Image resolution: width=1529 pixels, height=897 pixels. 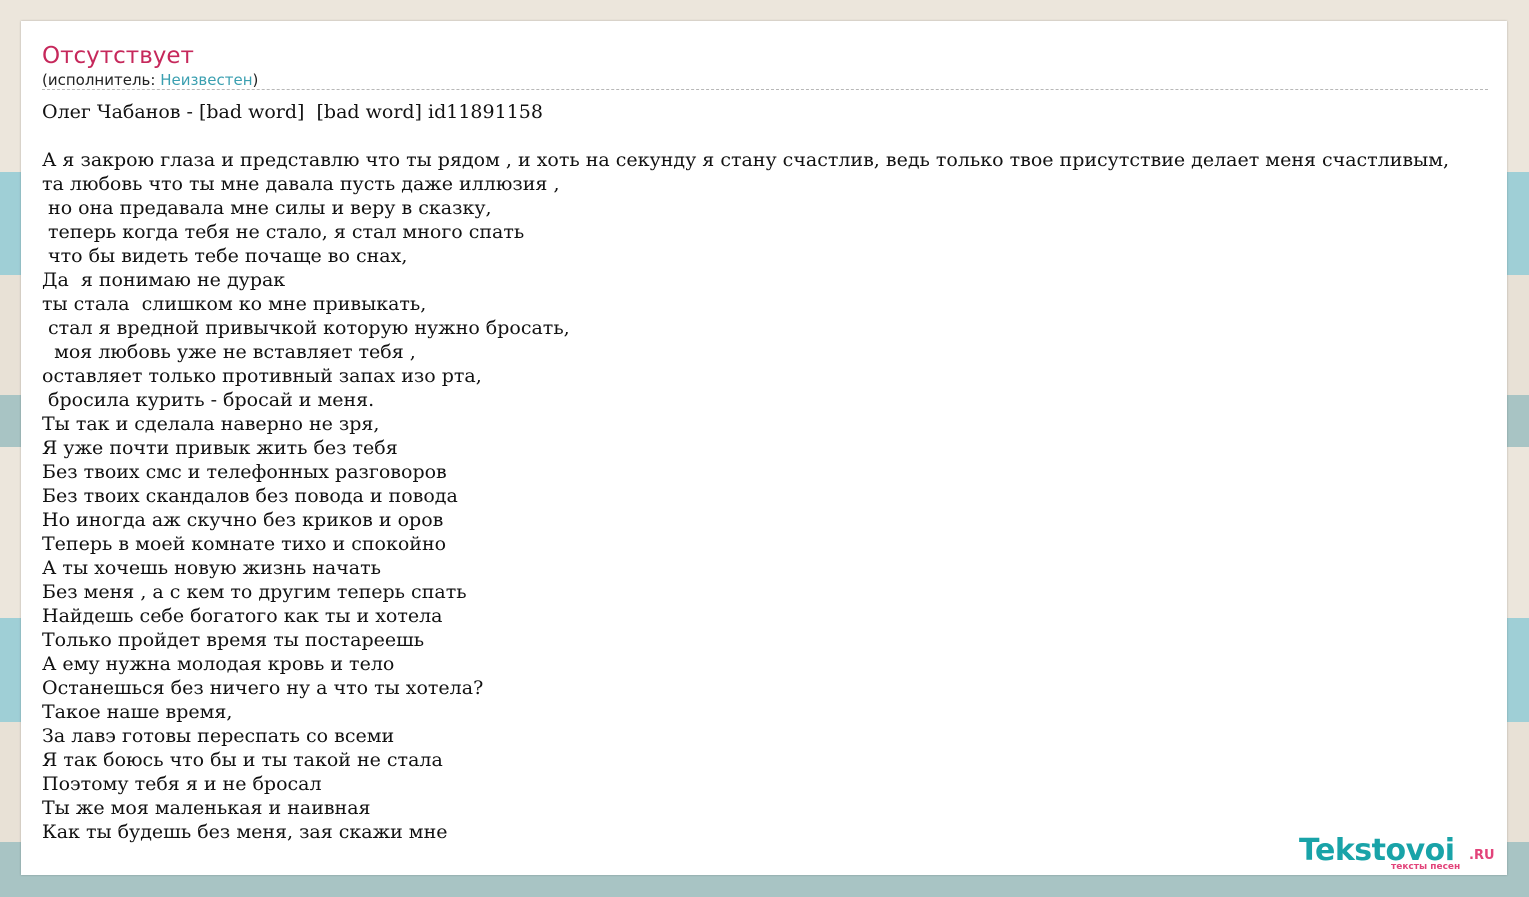 I want to click on lyric-line: Да я понимаю не дурак, so click(x=164, y=280).